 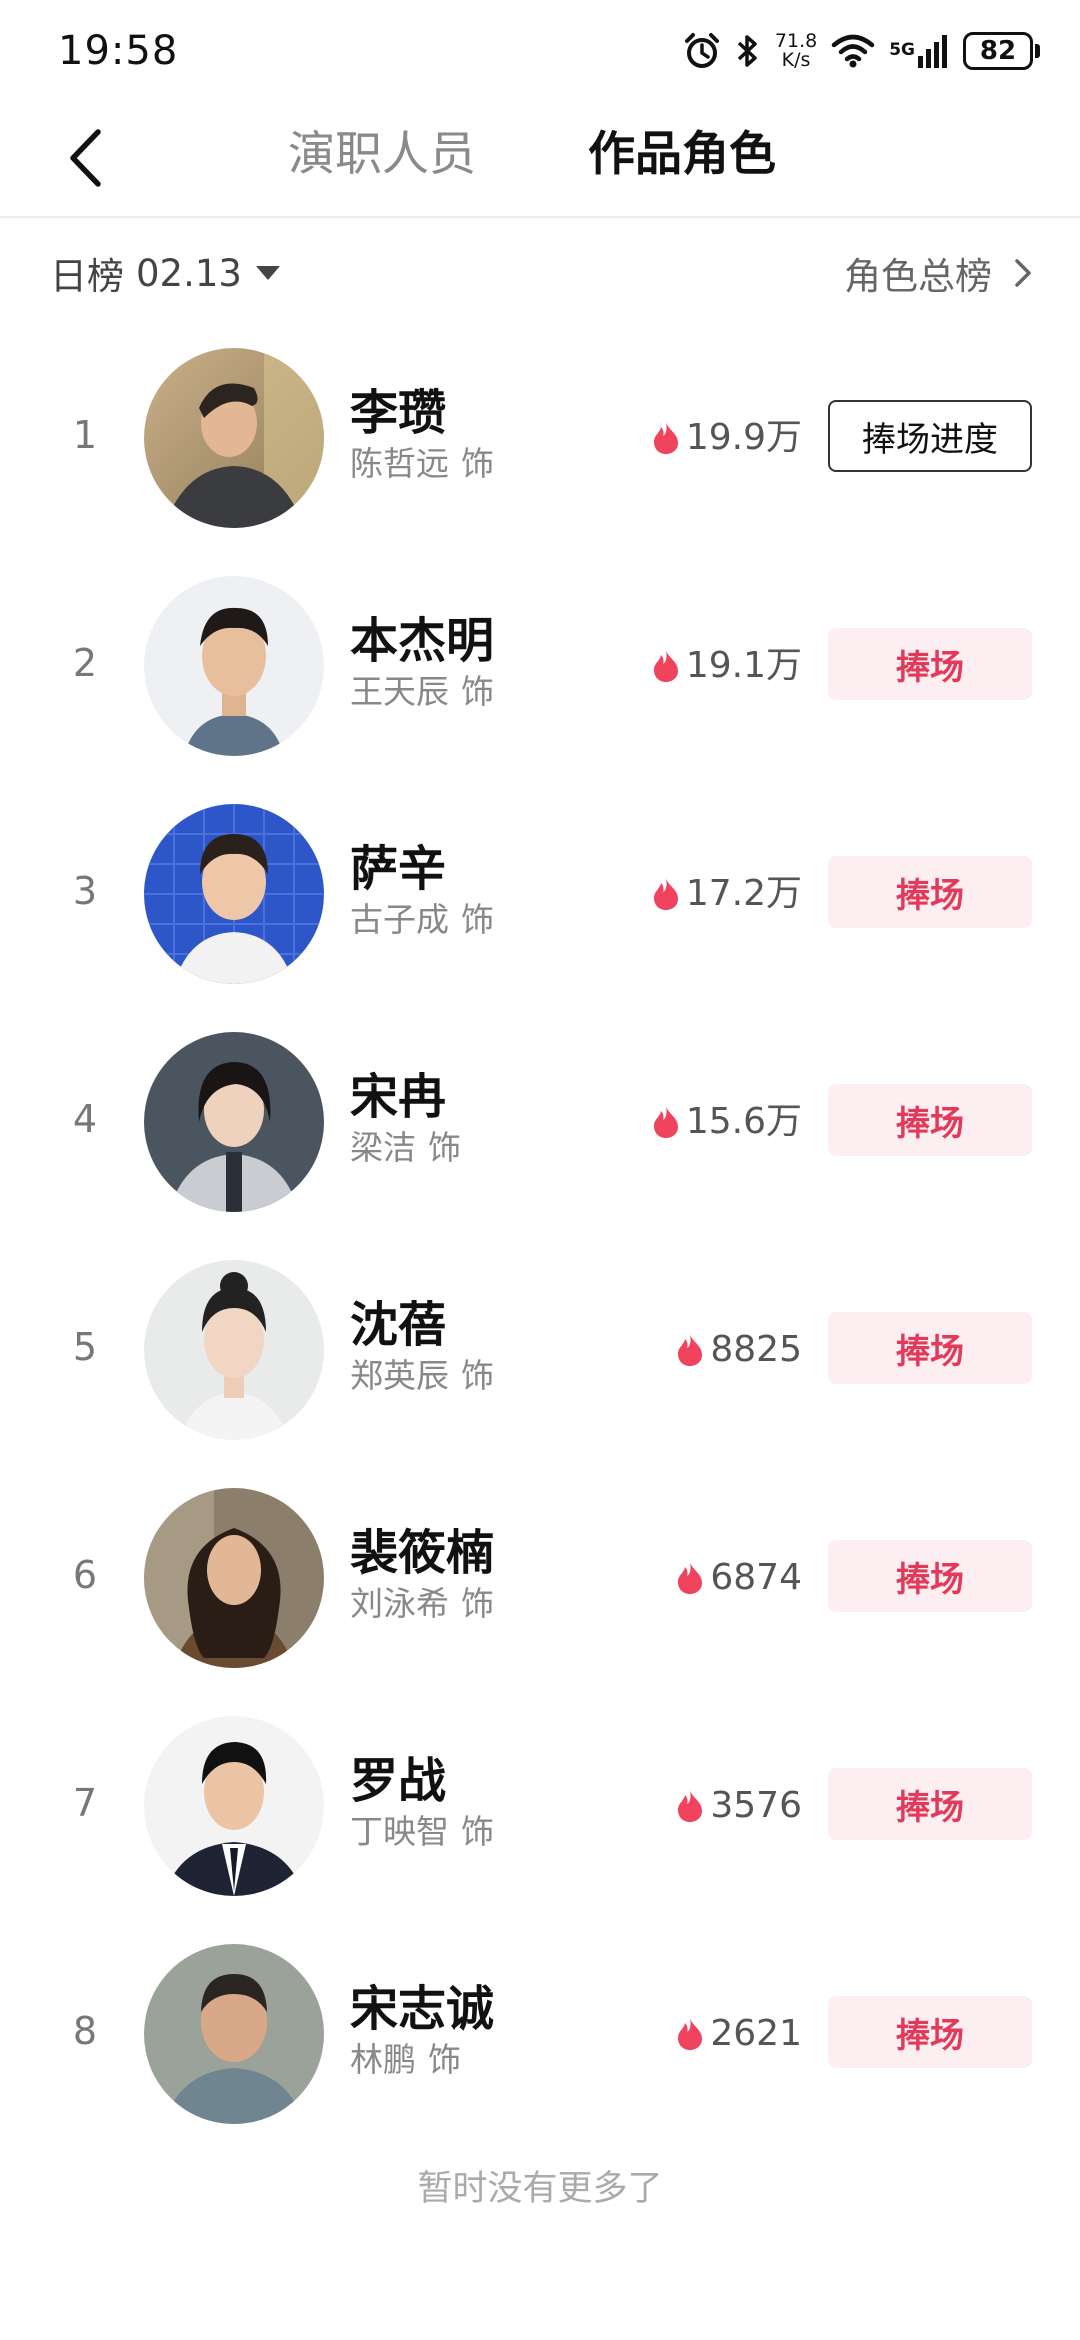 I want to click on role-name: 宋志诚, so click(x=422, y=2009).